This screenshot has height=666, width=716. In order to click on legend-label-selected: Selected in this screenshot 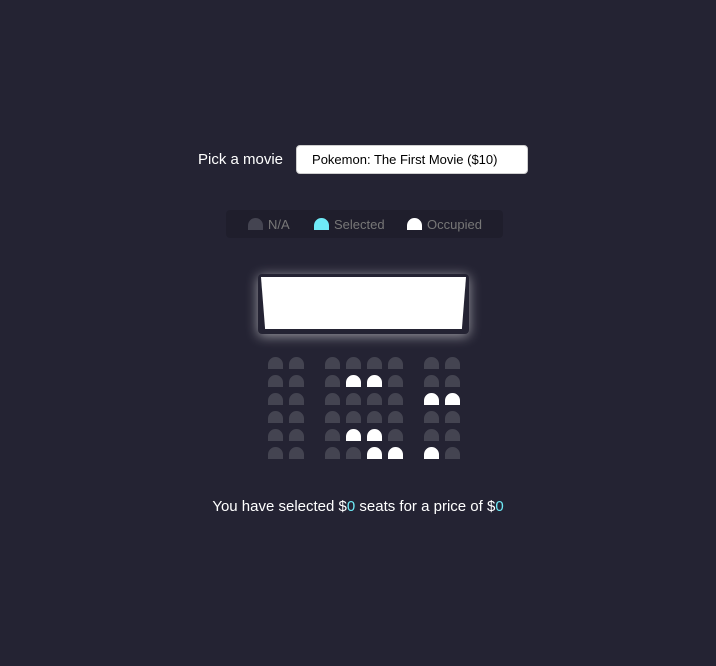, I will do `click(359, 224)`.